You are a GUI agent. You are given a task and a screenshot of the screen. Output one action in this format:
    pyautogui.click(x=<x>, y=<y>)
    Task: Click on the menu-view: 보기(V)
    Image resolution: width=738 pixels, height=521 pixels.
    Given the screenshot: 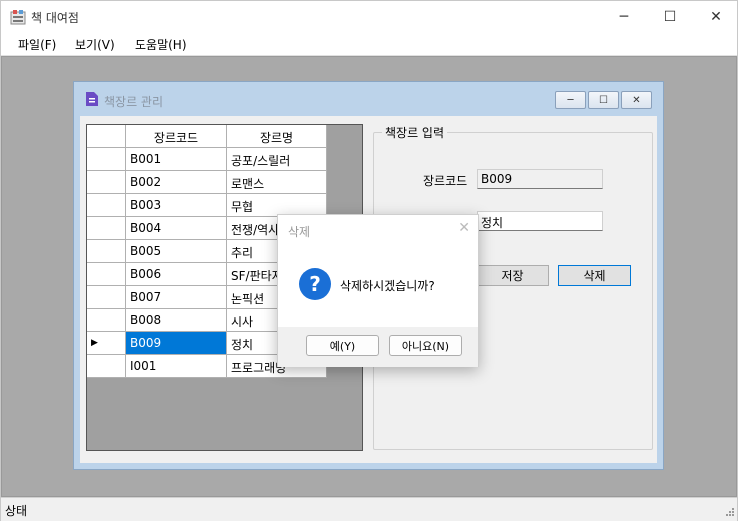 What is the action you would take?
    pyautogui.click(x=95, y=44)
    